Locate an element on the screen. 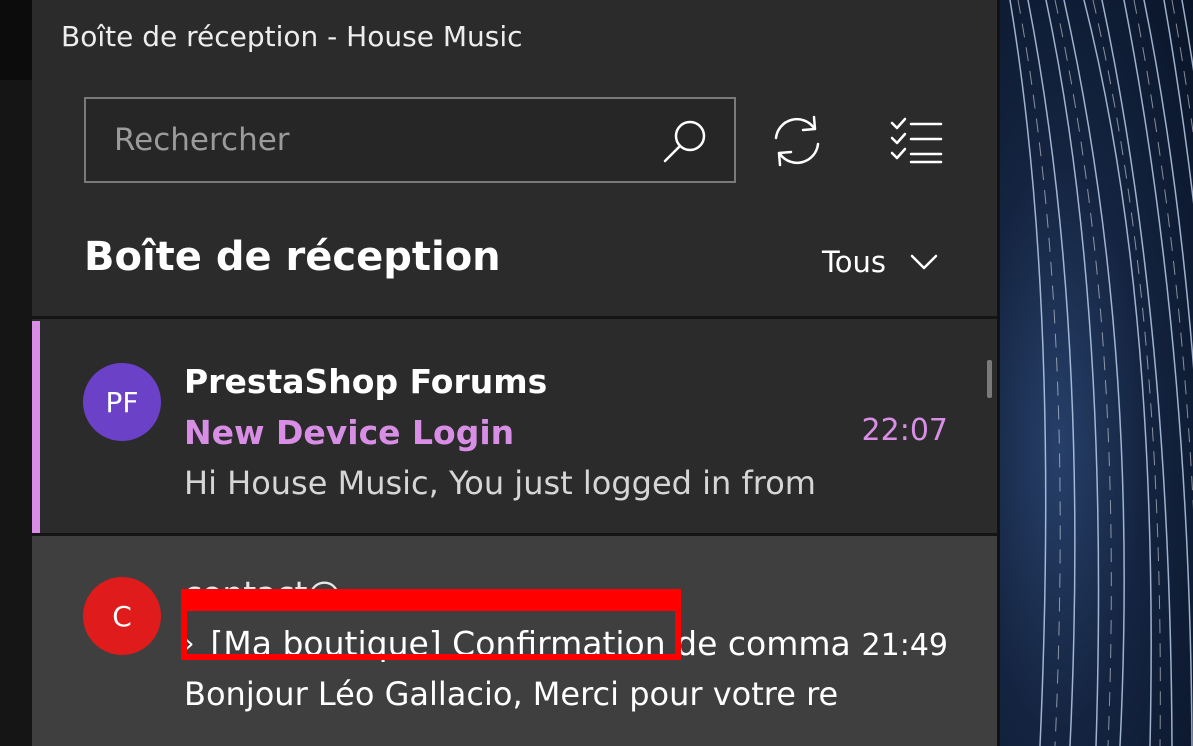 The image size is (1193, 746). window-title: Boîte de réception - House Music is located at coordinates (292, 36).